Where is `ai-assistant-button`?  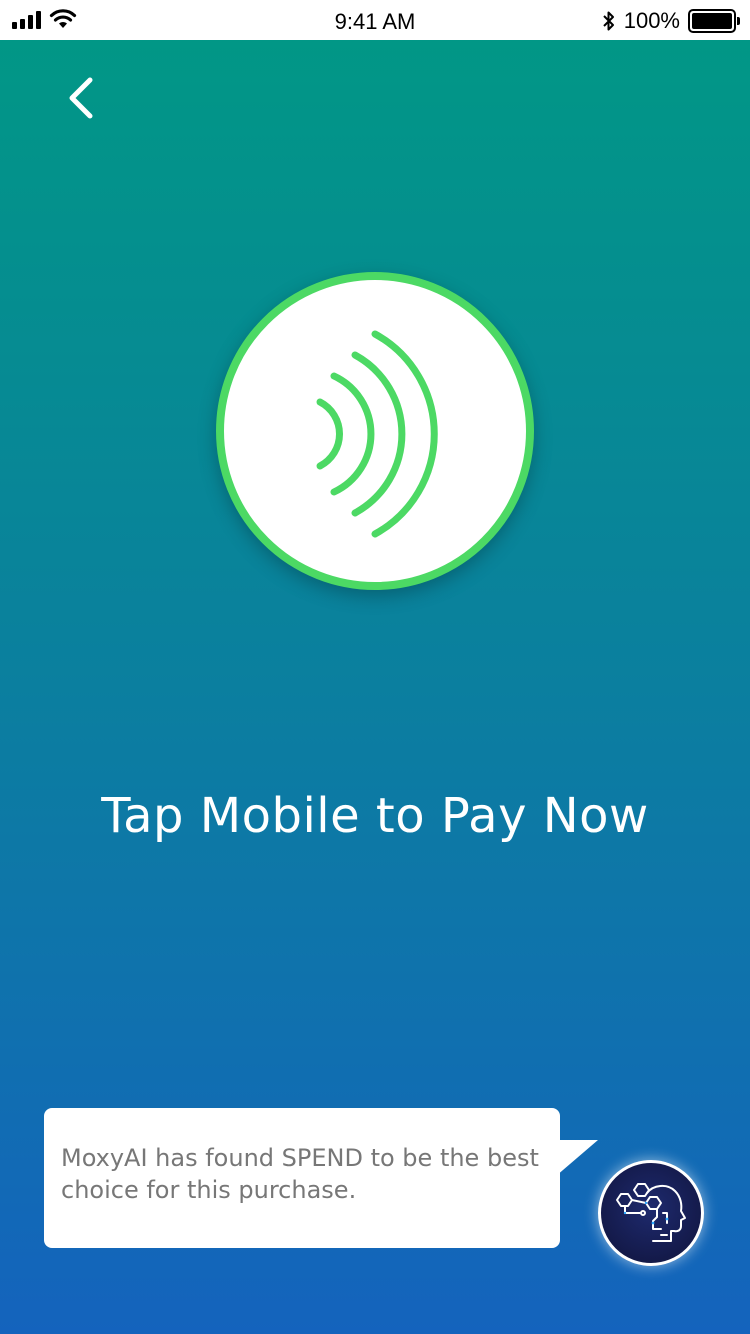 ai-assistant-button is located at coordinates (651, 1213).